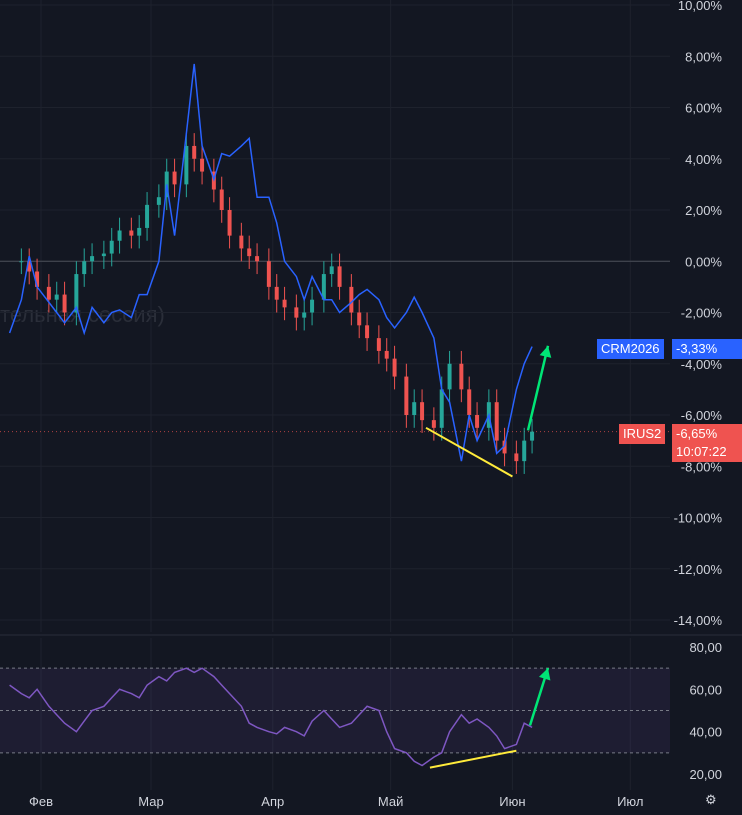 This screenshot has height=815, width=742. I want to click on y-tick-label: -12,00%, so click(698, 569).